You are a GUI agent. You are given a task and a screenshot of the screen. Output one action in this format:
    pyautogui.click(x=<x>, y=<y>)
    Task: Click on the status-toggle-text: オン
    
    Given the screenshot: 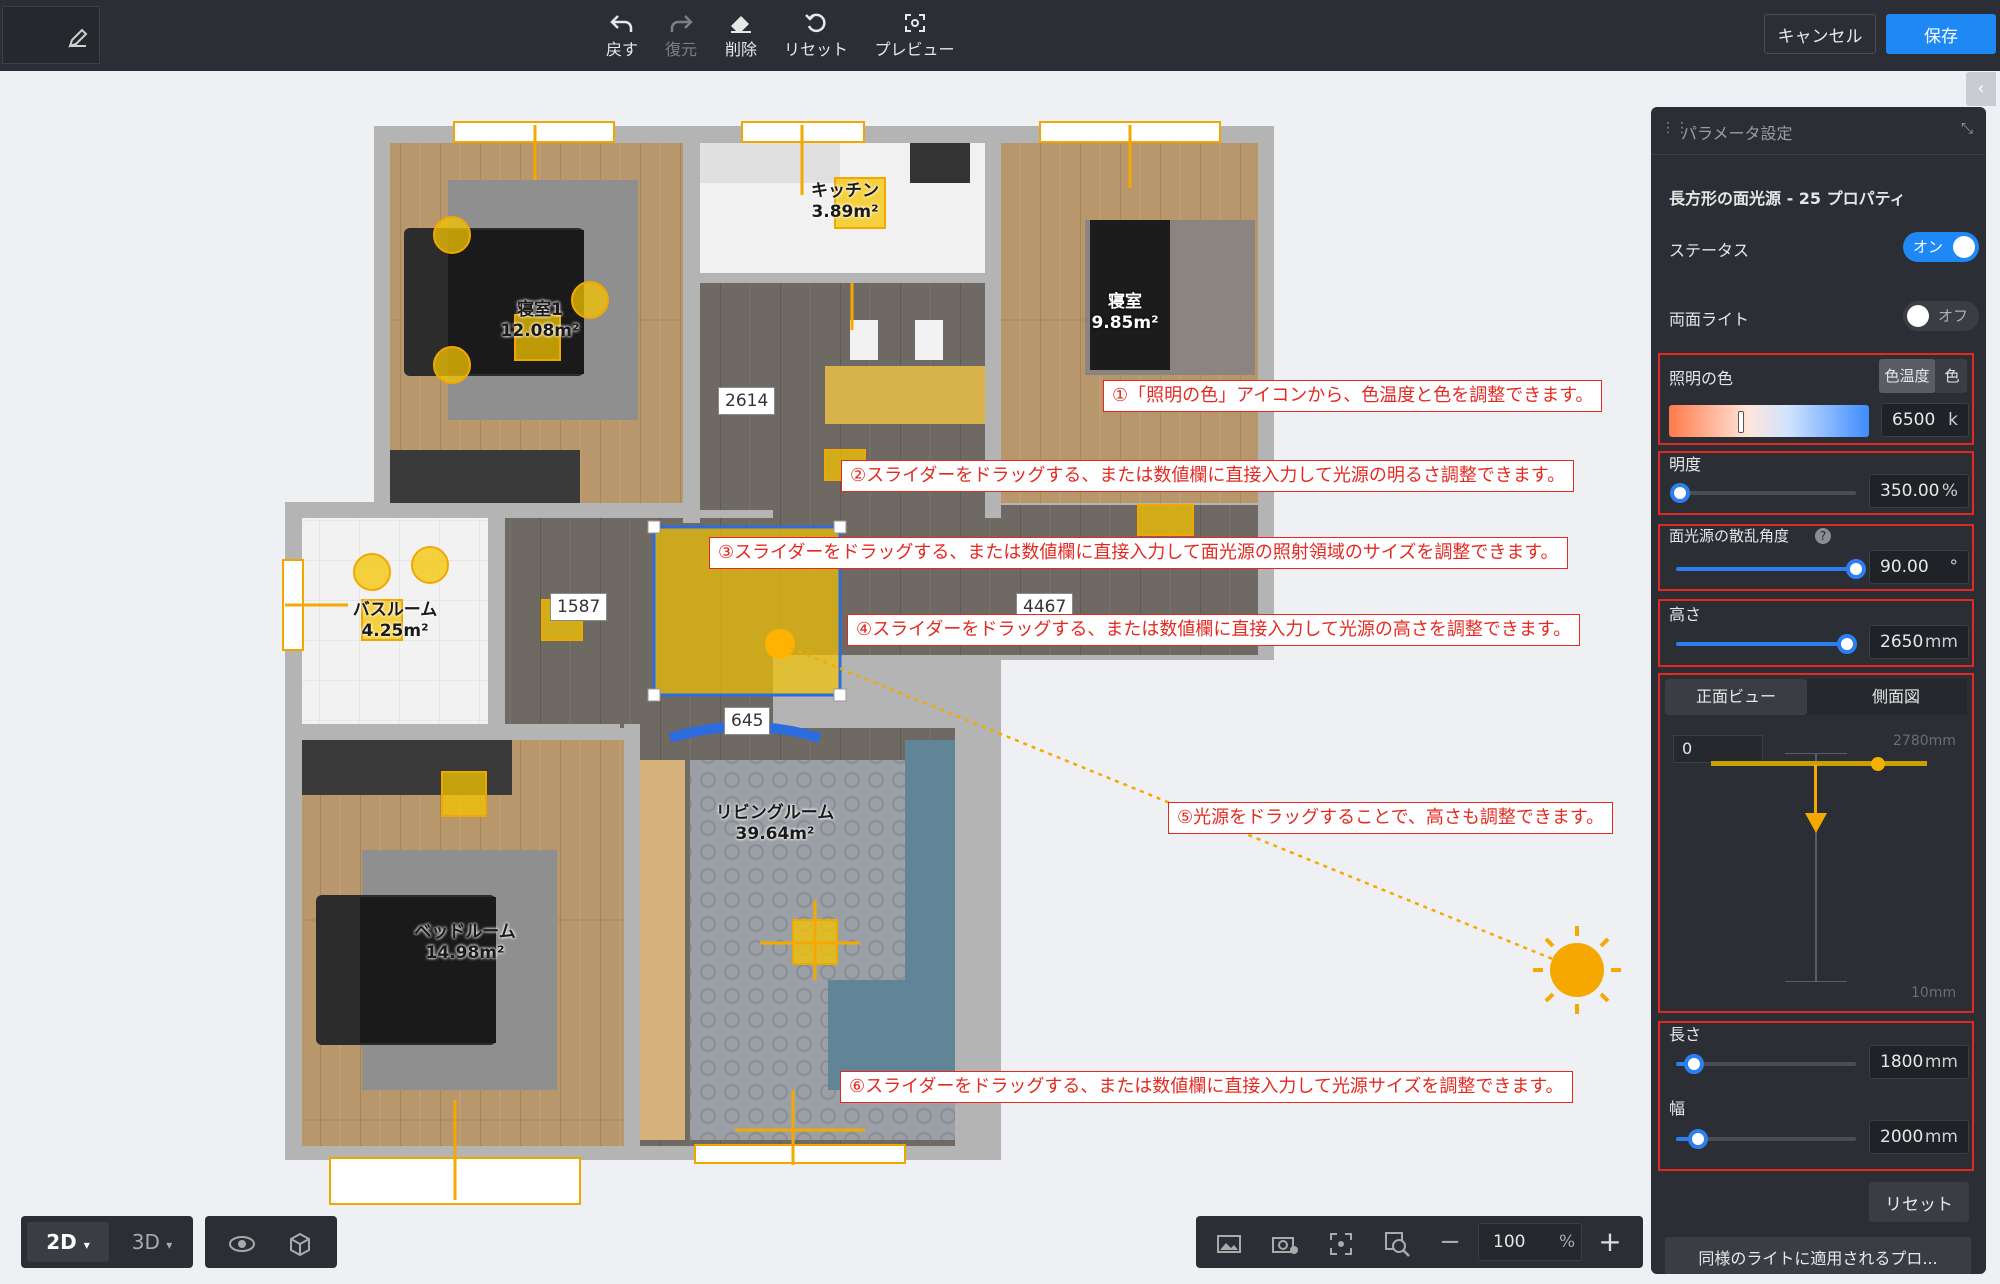 What is the action you would take?
    pyautogui.click(x=1928, y=247)
    